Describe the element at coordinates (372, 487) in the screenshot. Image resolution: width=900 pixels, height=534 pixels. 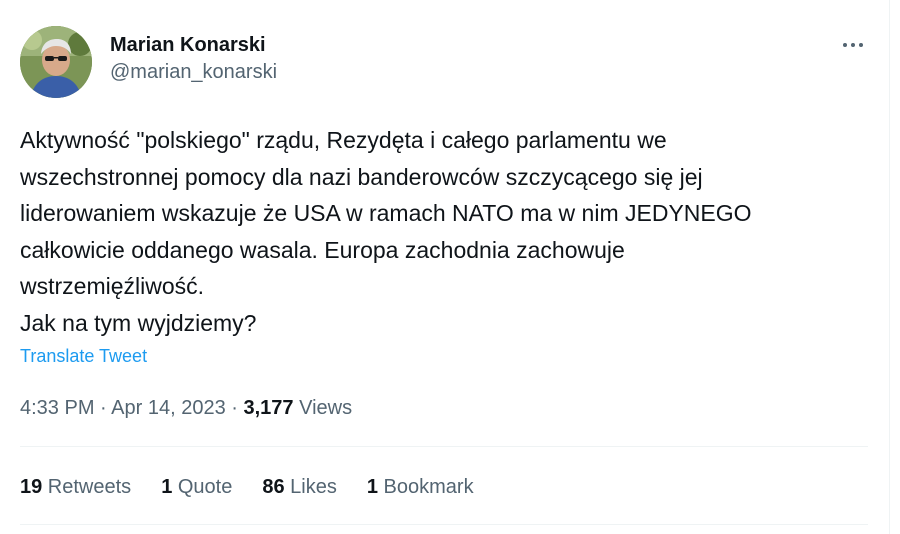
I see `bookmarks-count: 1` at that location.